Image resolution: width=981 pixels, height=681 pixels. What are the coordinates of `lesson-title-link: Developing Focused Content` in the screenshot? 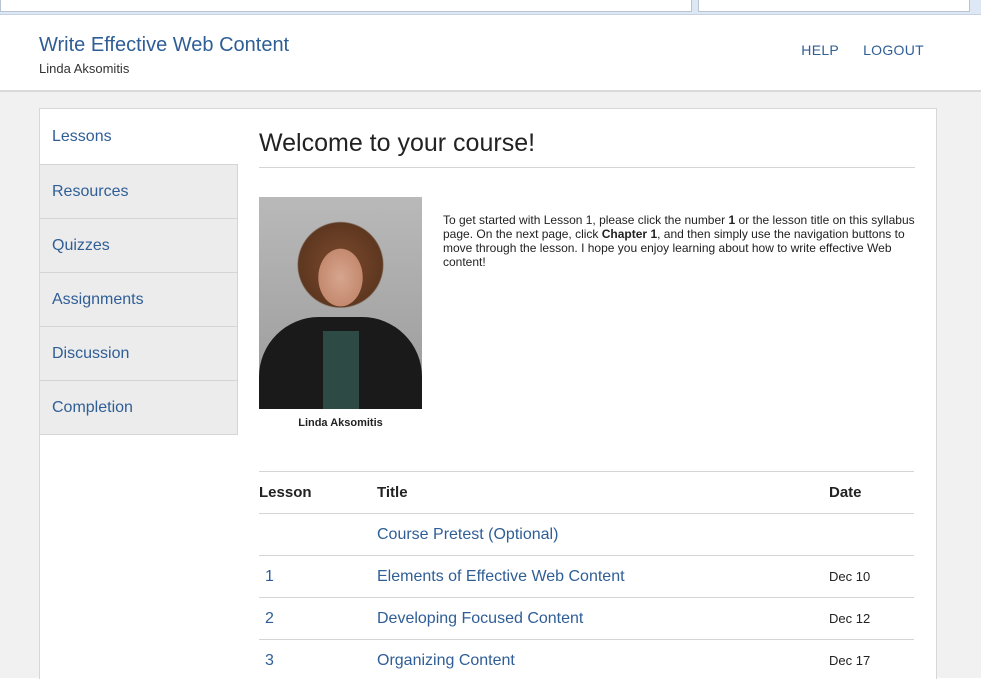 It's located at (480, 618).